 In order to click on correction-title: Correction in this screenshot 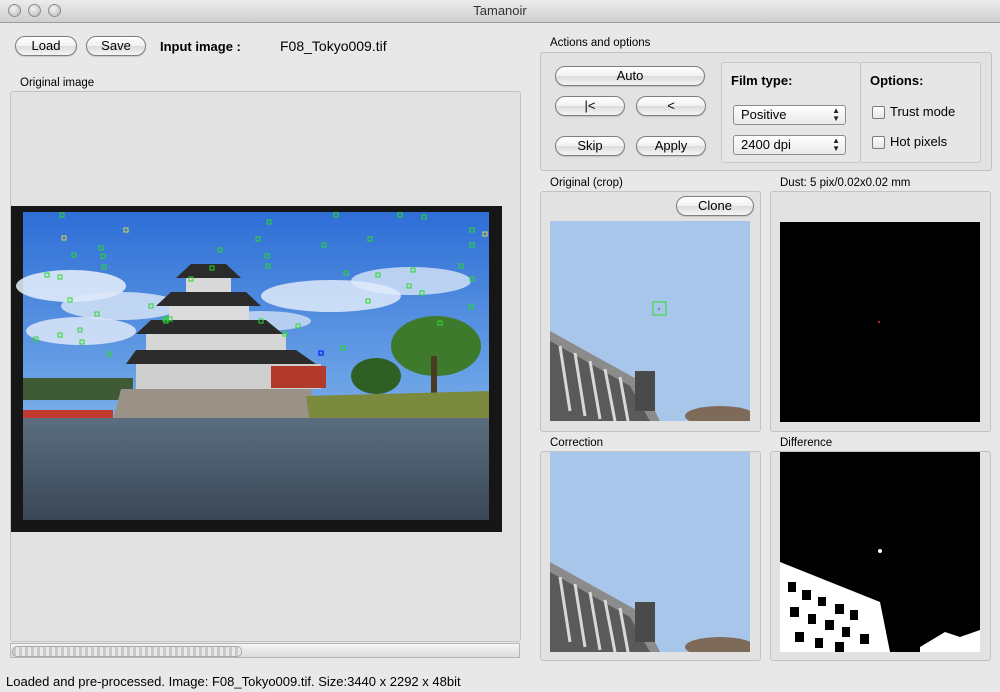, I will do `click(577, 443)`.